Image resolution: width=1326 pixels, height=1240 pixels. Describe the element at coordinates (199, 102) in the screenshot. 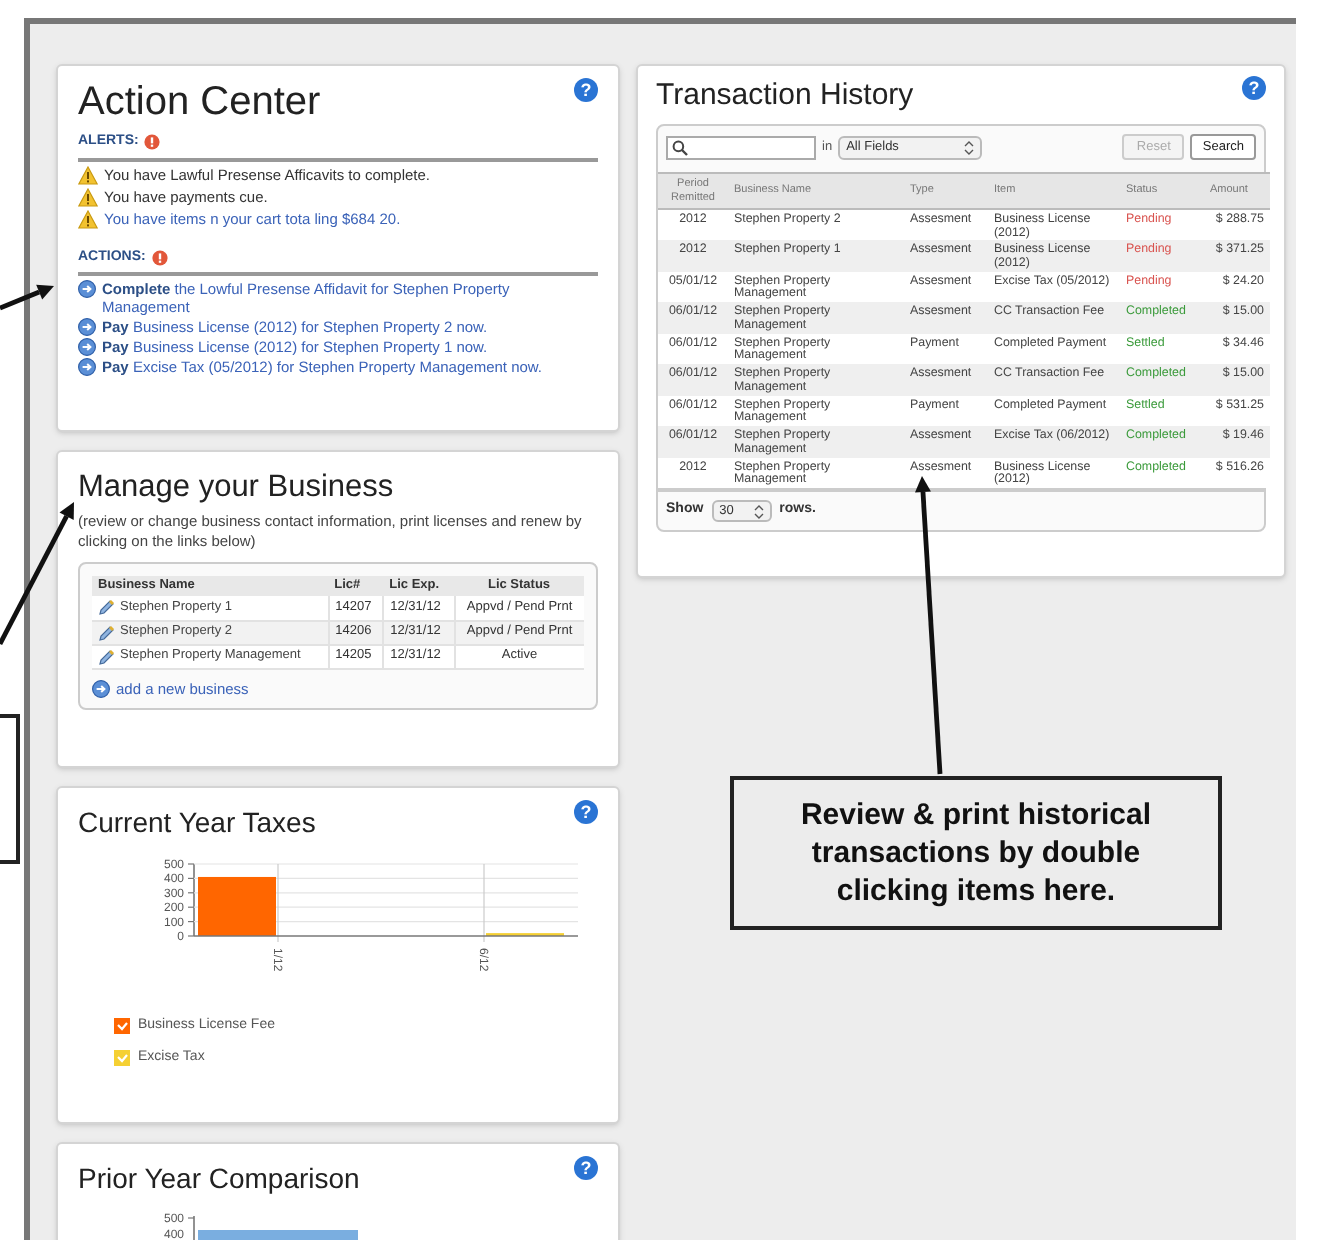

I see `panel-title: Action Center` at that location.